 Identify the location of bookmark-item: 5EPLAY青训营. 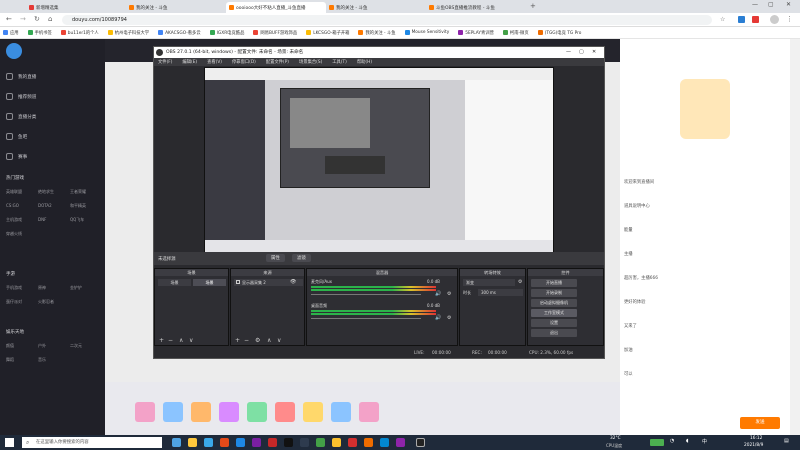
(476, 33).